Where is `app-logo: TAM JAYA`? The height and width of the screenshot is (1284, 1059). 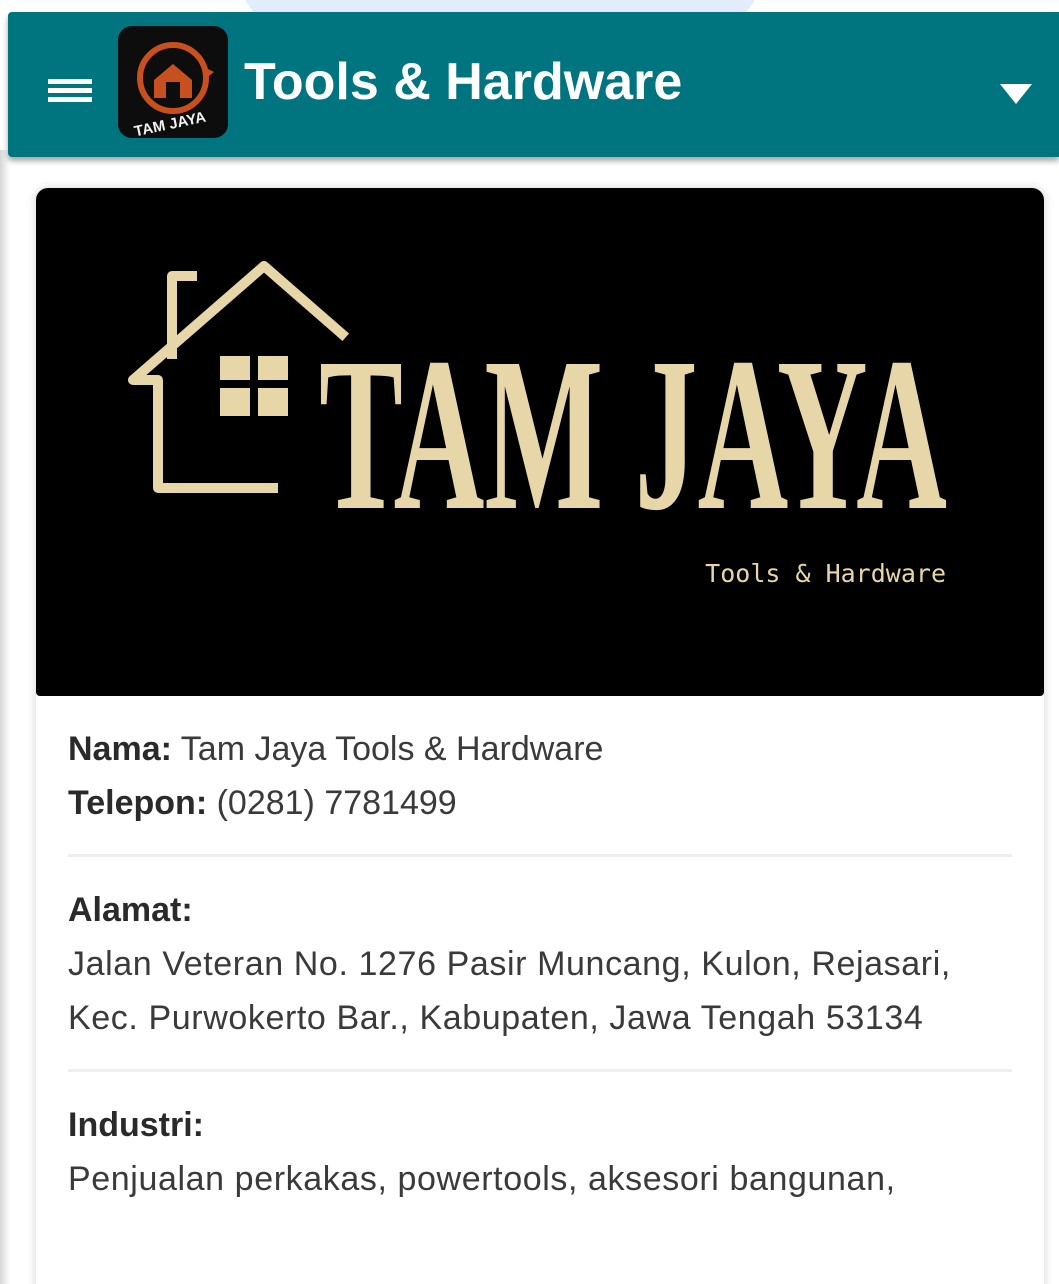 app-logo: TAM JAYA is located at coordinates (173, 82).